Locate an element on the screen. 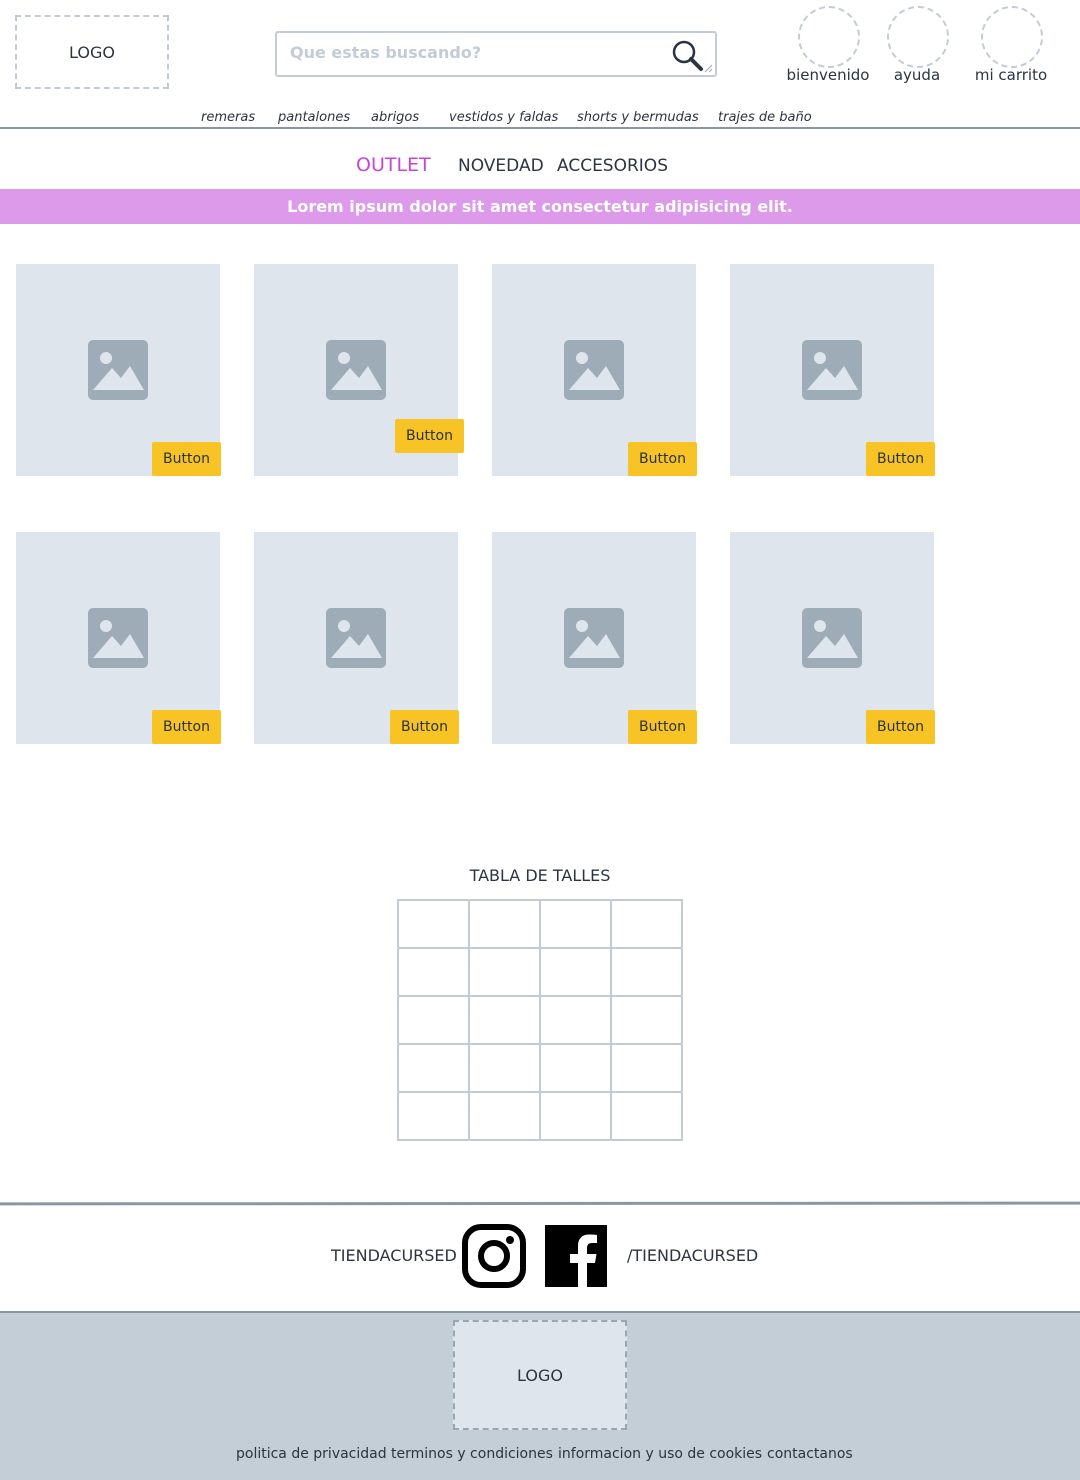  tab-novedad: NOVEDAD is located at coordinates (501, 166).